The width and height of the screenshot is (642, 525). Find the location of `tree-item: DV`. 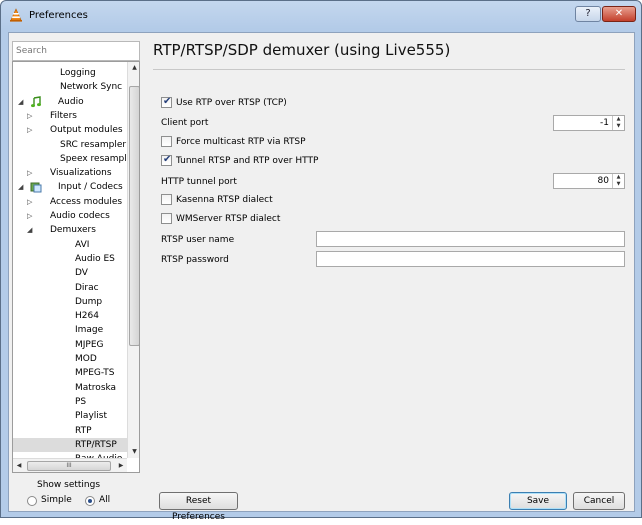

tree-item: DV is located at coordinates (70, 273).